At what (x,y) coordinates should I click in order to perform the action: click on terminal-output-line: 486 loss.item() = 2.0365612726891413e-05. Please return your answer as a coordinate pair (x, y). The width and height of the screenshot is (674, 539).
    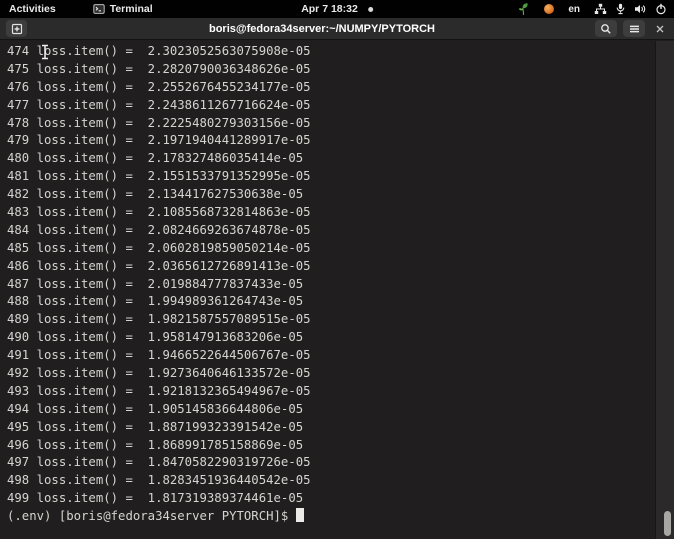
    Looking at the image, I should click on (159, 265).